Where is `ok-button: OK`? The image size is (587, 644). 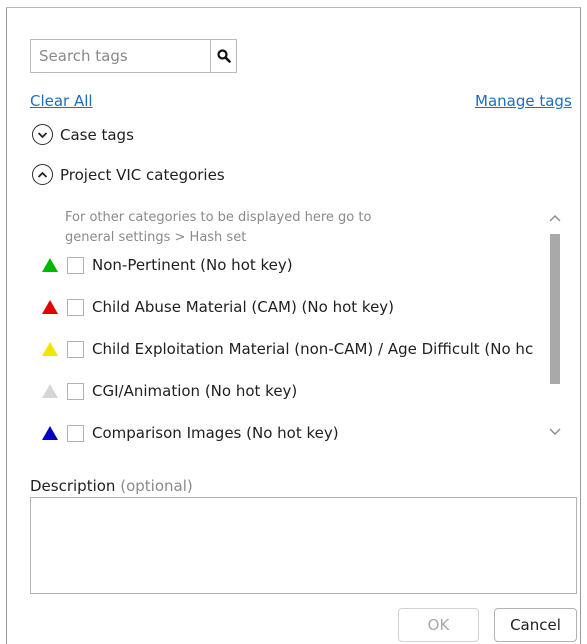
ok-button: OK is located at coordinates (438, 625).